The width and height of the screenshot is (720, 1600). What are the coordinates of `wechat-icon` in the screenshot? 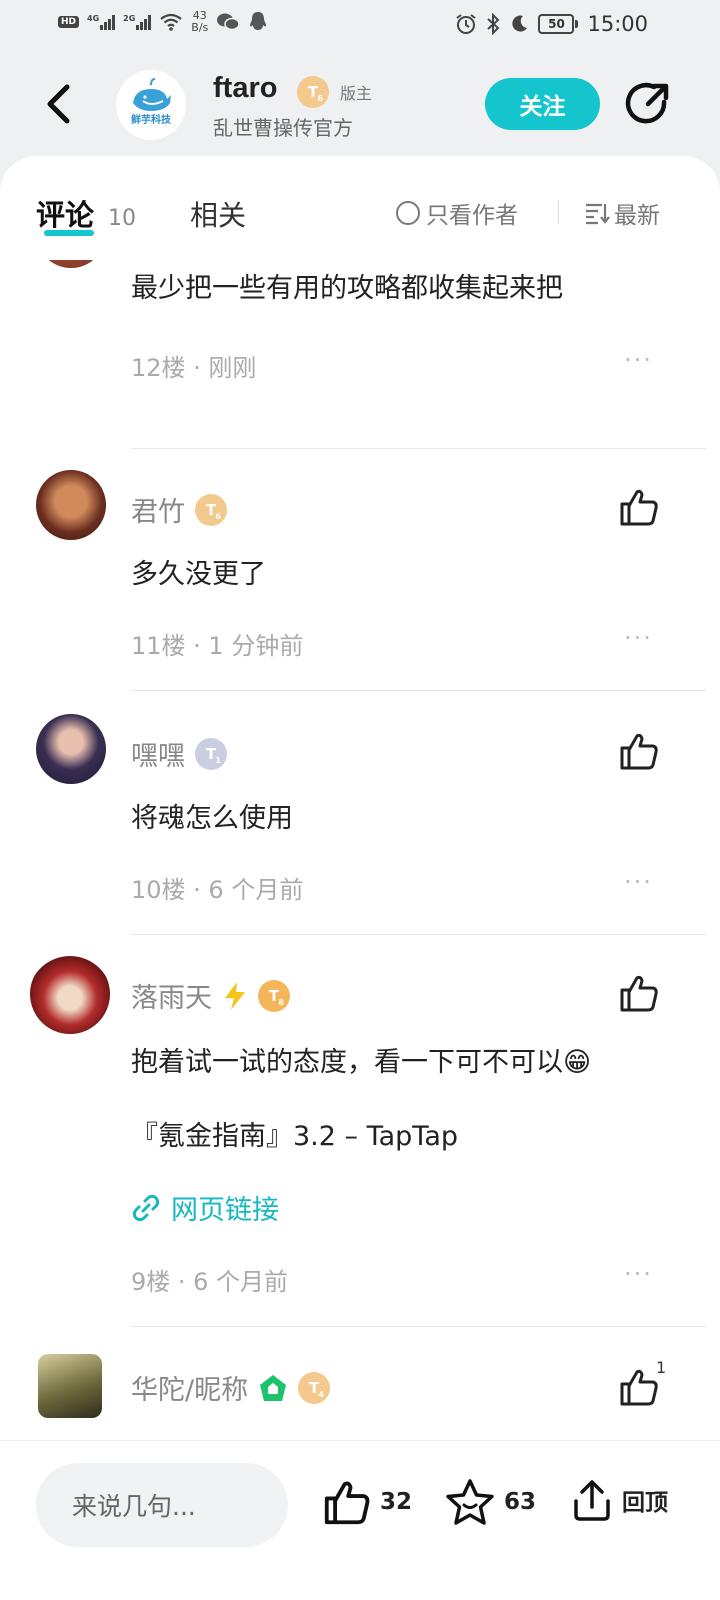 It's located at (229, 22).